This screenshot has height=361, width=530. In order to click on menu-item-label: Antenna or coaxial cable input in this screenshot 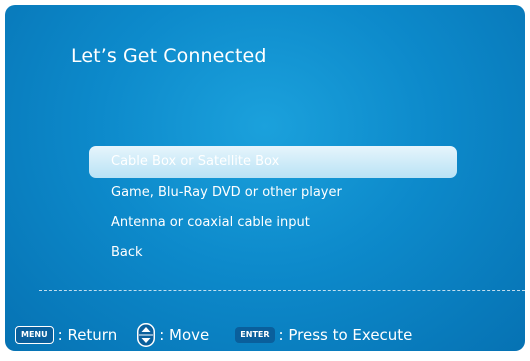, I will do `click(210, 222)`.